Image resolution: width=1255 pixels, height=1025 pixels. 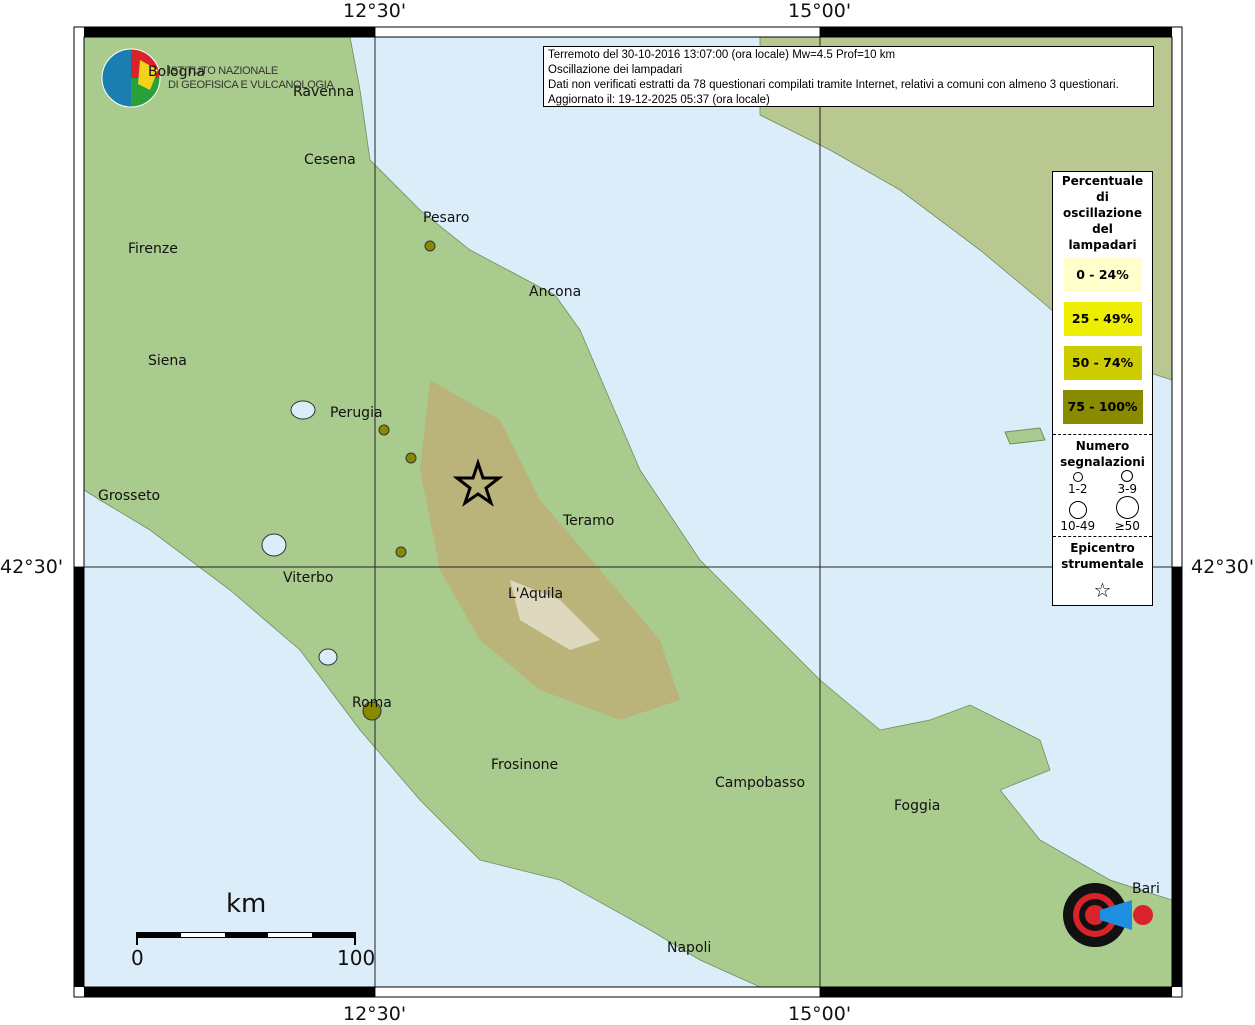 What do you see at coordinates (1146, 889) in the screenshot?
I see `city-label: Bari` at bounding box center [1146, 889].